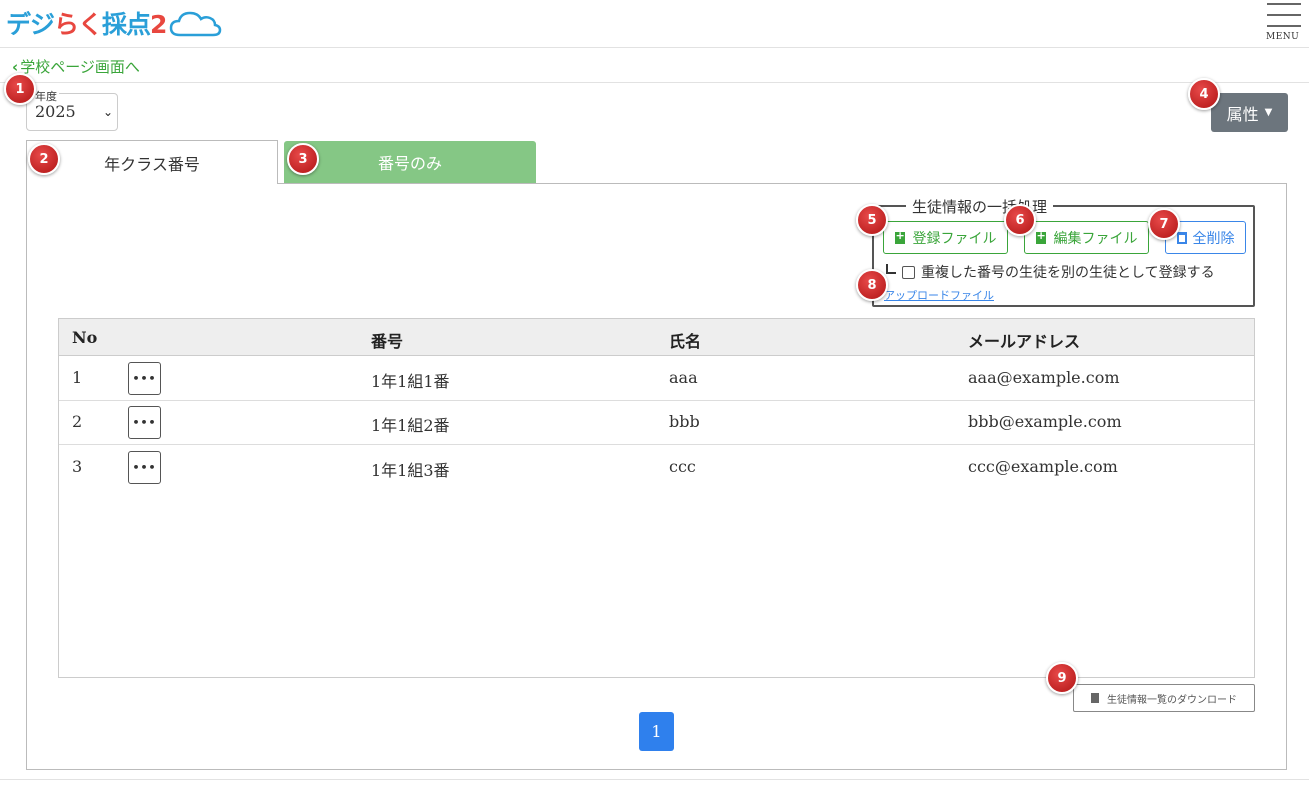 The image size is (1309, 785). Describe the element at coordinates (86, 24) in the screenshot. I see `logo-text: デジらく採点2` at that location.